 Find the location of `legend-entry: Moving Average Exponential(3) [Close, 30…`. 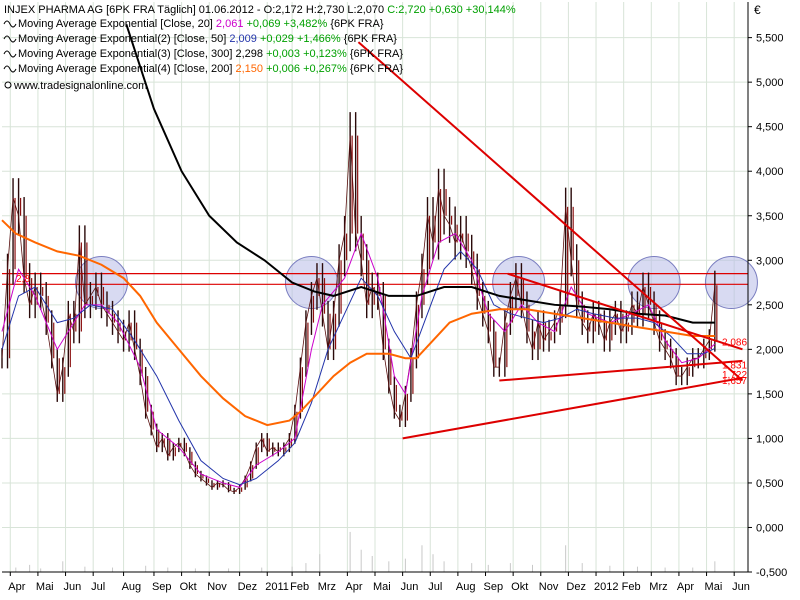

legend-entry: Moving Average Exponential(3) [Close, 30… is located at coordinates (210, 54).